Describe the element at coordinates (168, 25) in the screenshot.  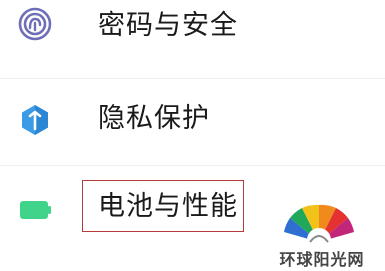
I see `settings-item-label: 密码与安全` at that location.